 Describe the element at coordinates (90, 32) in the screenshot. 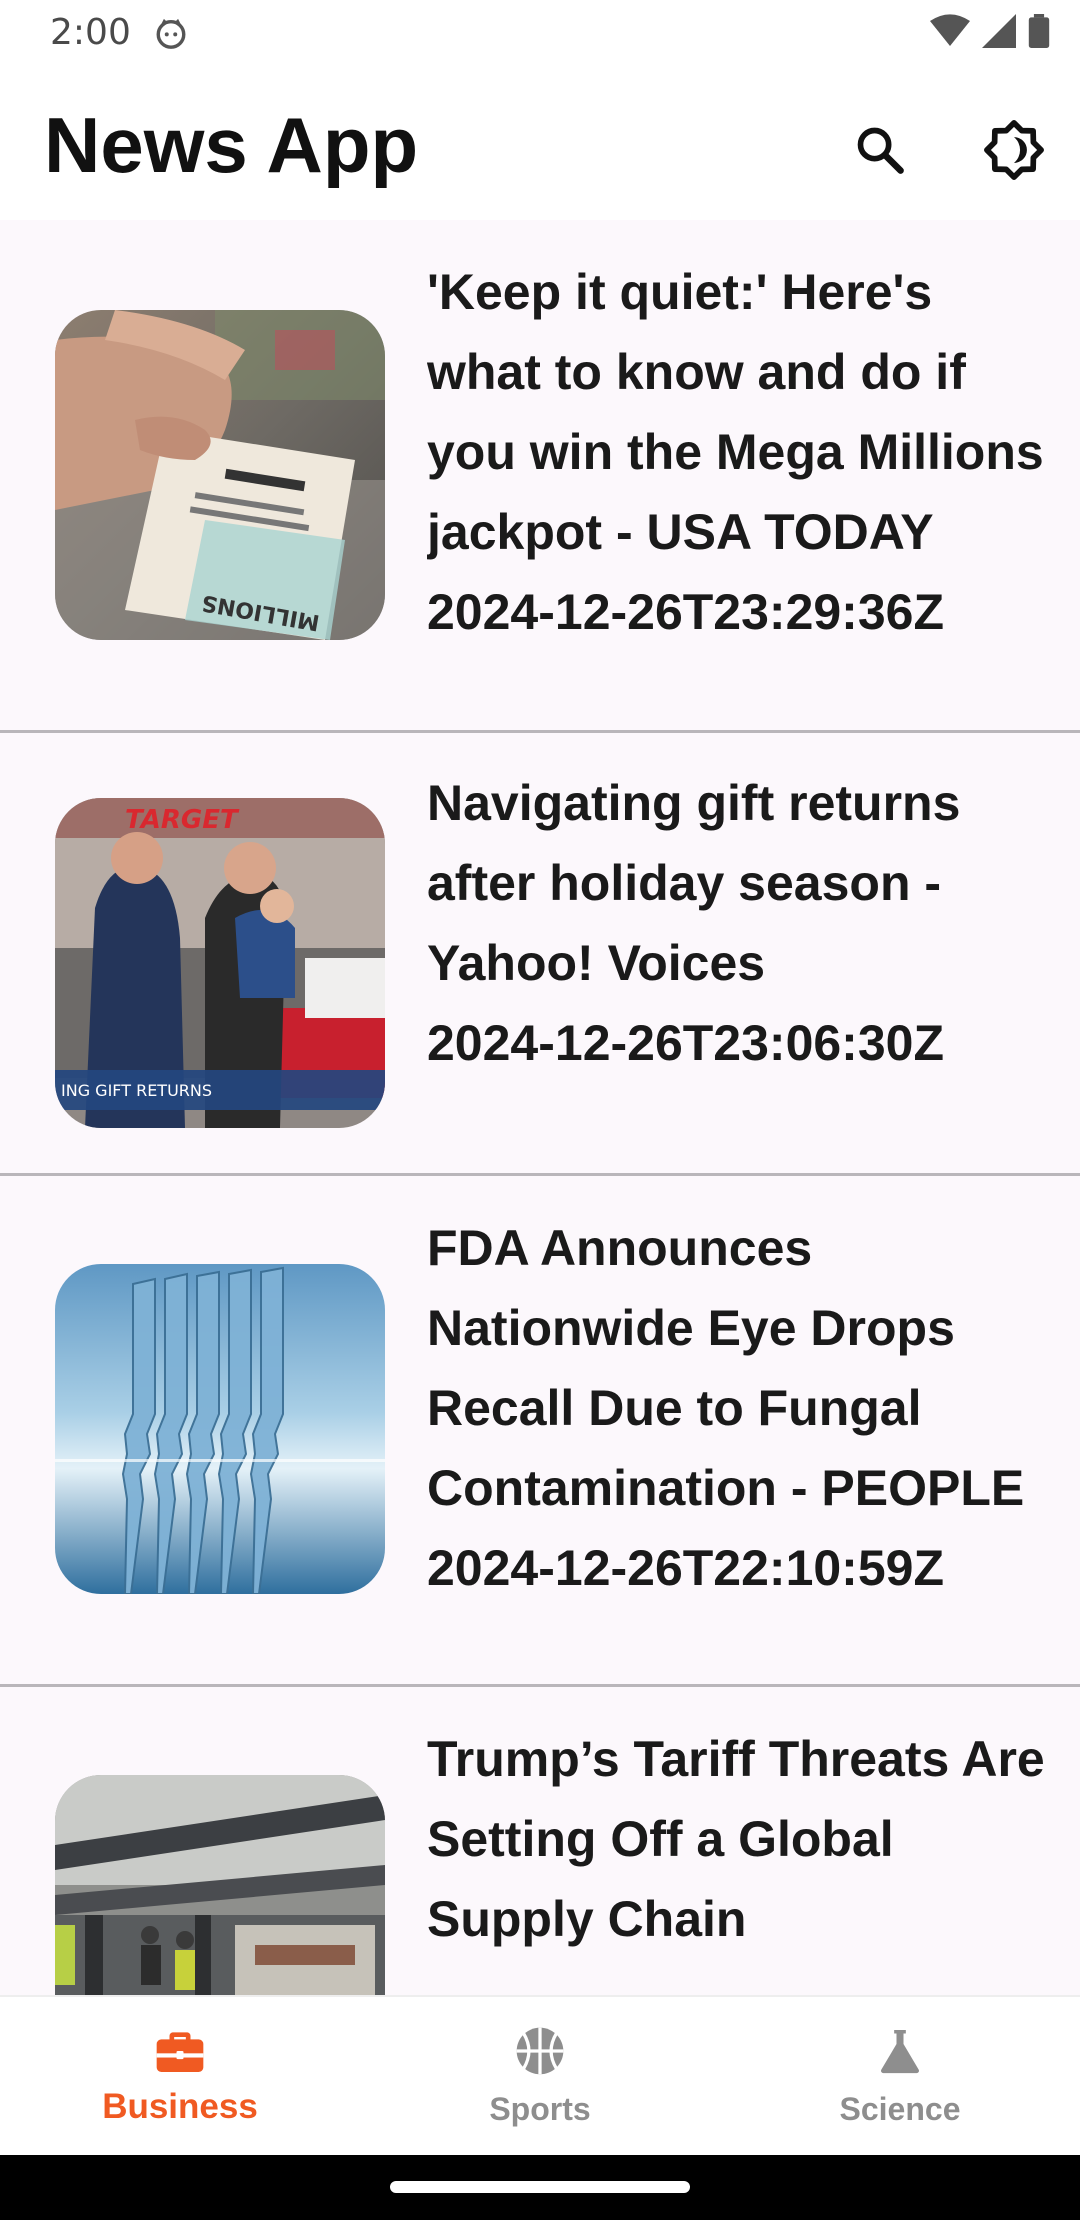

I see `status-time: 2:00` at that location.